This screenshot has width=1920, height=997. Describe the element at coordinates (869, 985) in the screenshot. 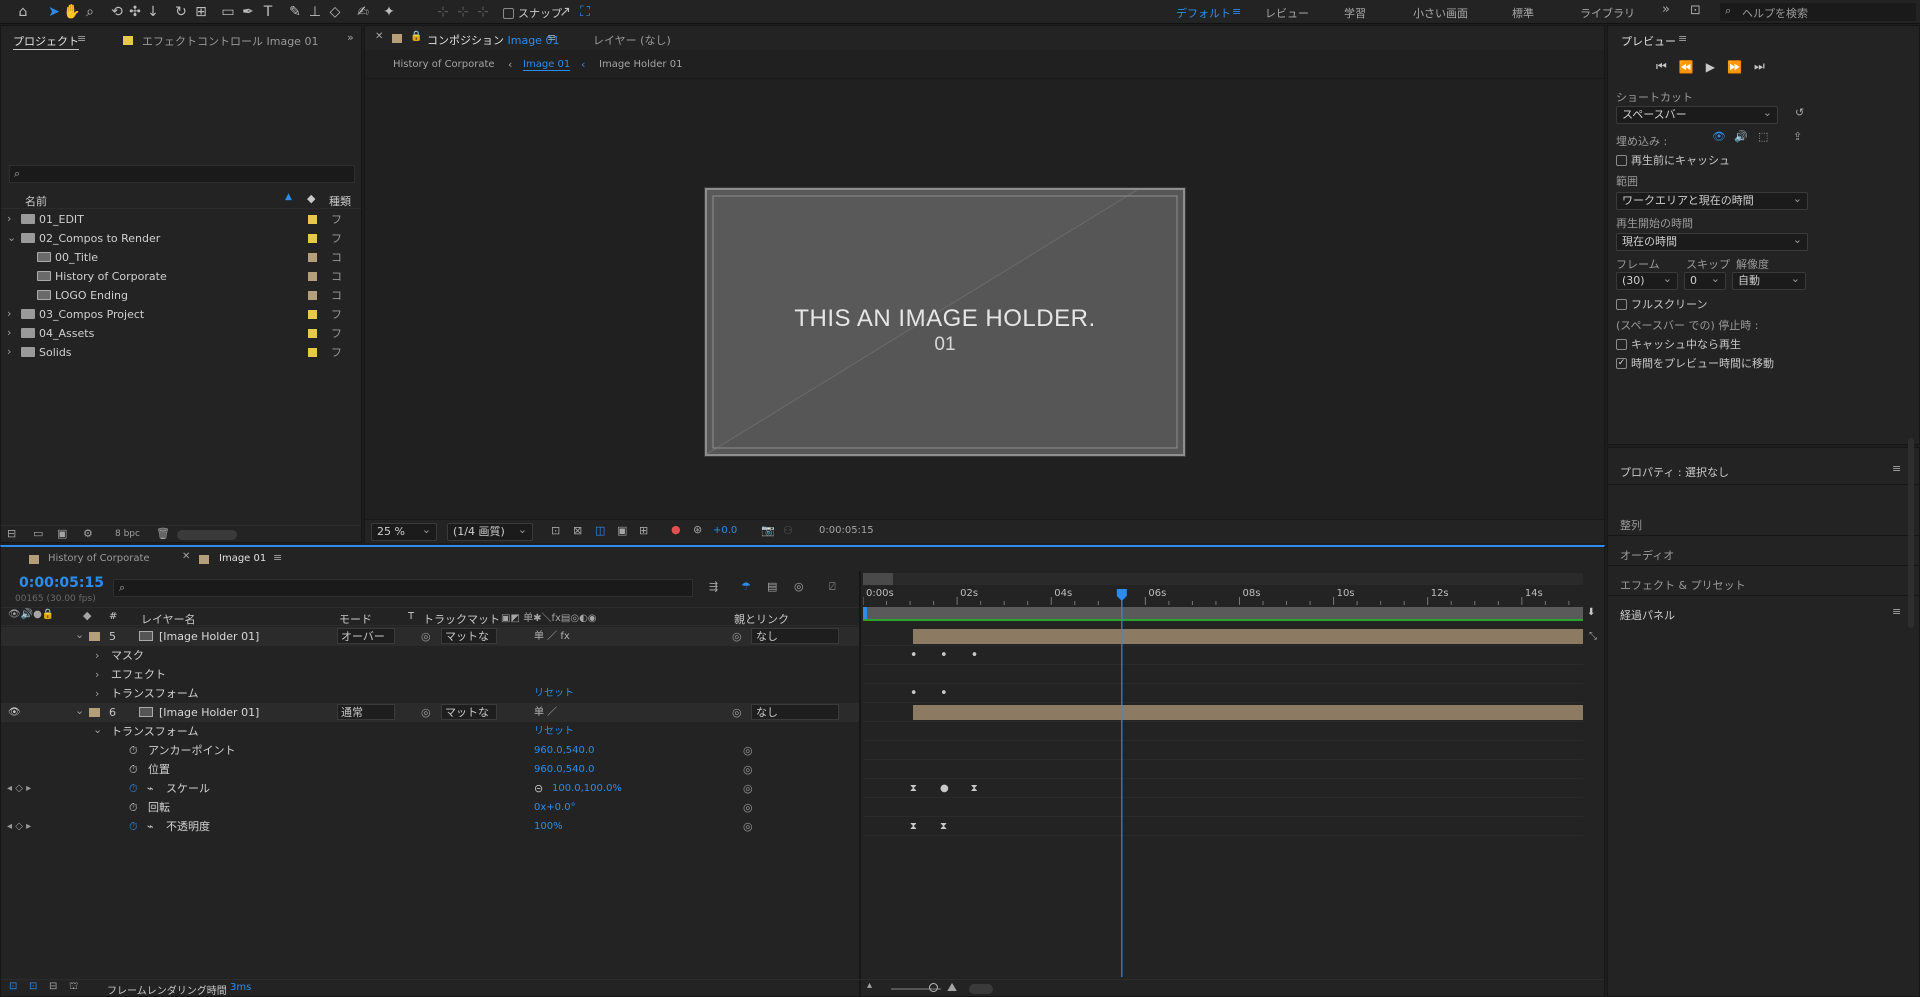

I see `zoom-out-icon: ▴` at that location.